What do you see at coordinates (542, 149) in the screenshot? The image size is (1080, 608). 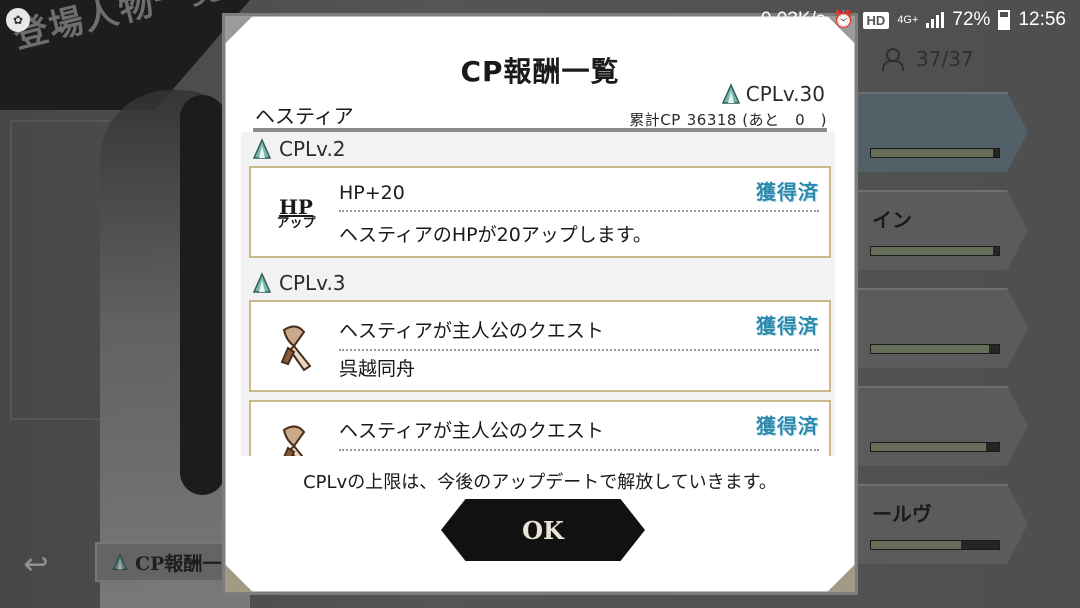 I see `level-header: CPLv.2` at bounding box center [542, 149].